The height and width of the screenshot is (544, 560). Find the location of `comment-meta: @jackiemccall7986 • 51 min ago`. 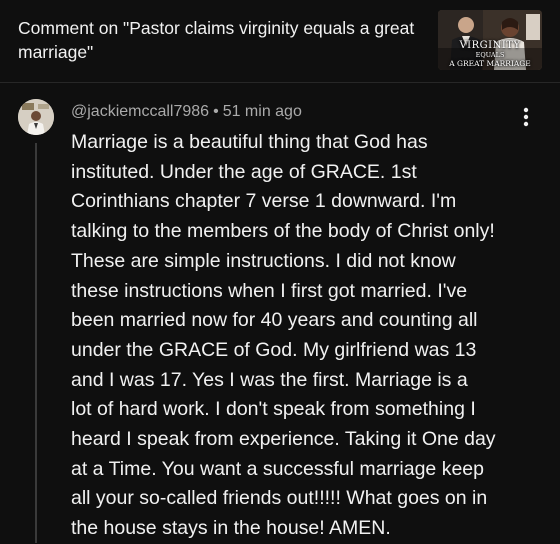

comment-meta: @jackiemccall7986 • 51 min ago is located at coordinates (186, 112).